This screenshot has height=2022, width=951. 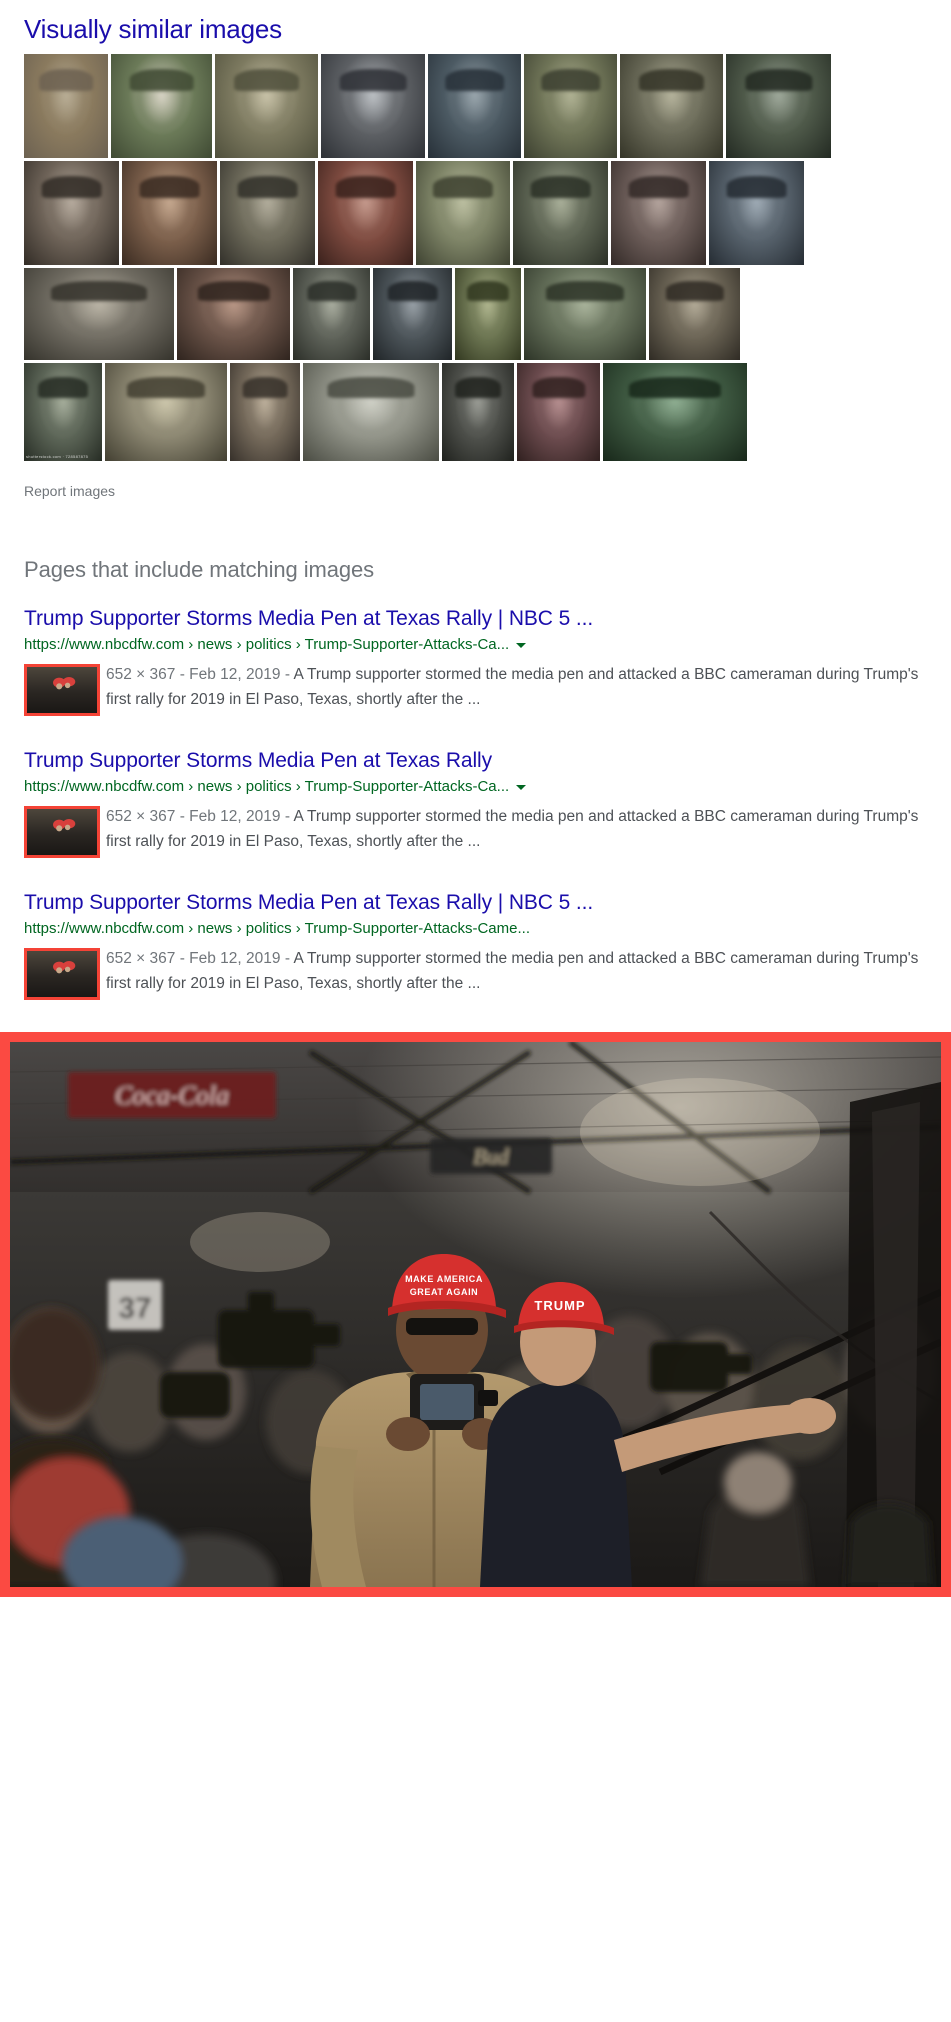 I want to click on bud-sign: Bud, so click(x=491, y=1156).